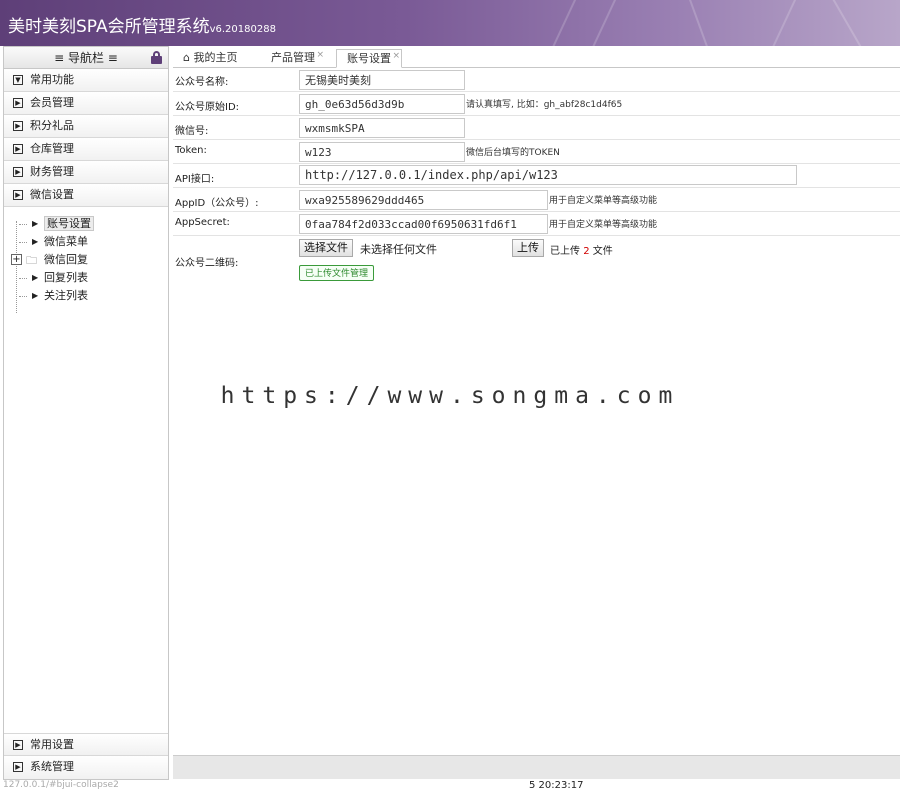 This screenshot has height=792, width=900. Describe the element at coordinates (382, 80) in the screenshot. I see `account-name-input` at that location.